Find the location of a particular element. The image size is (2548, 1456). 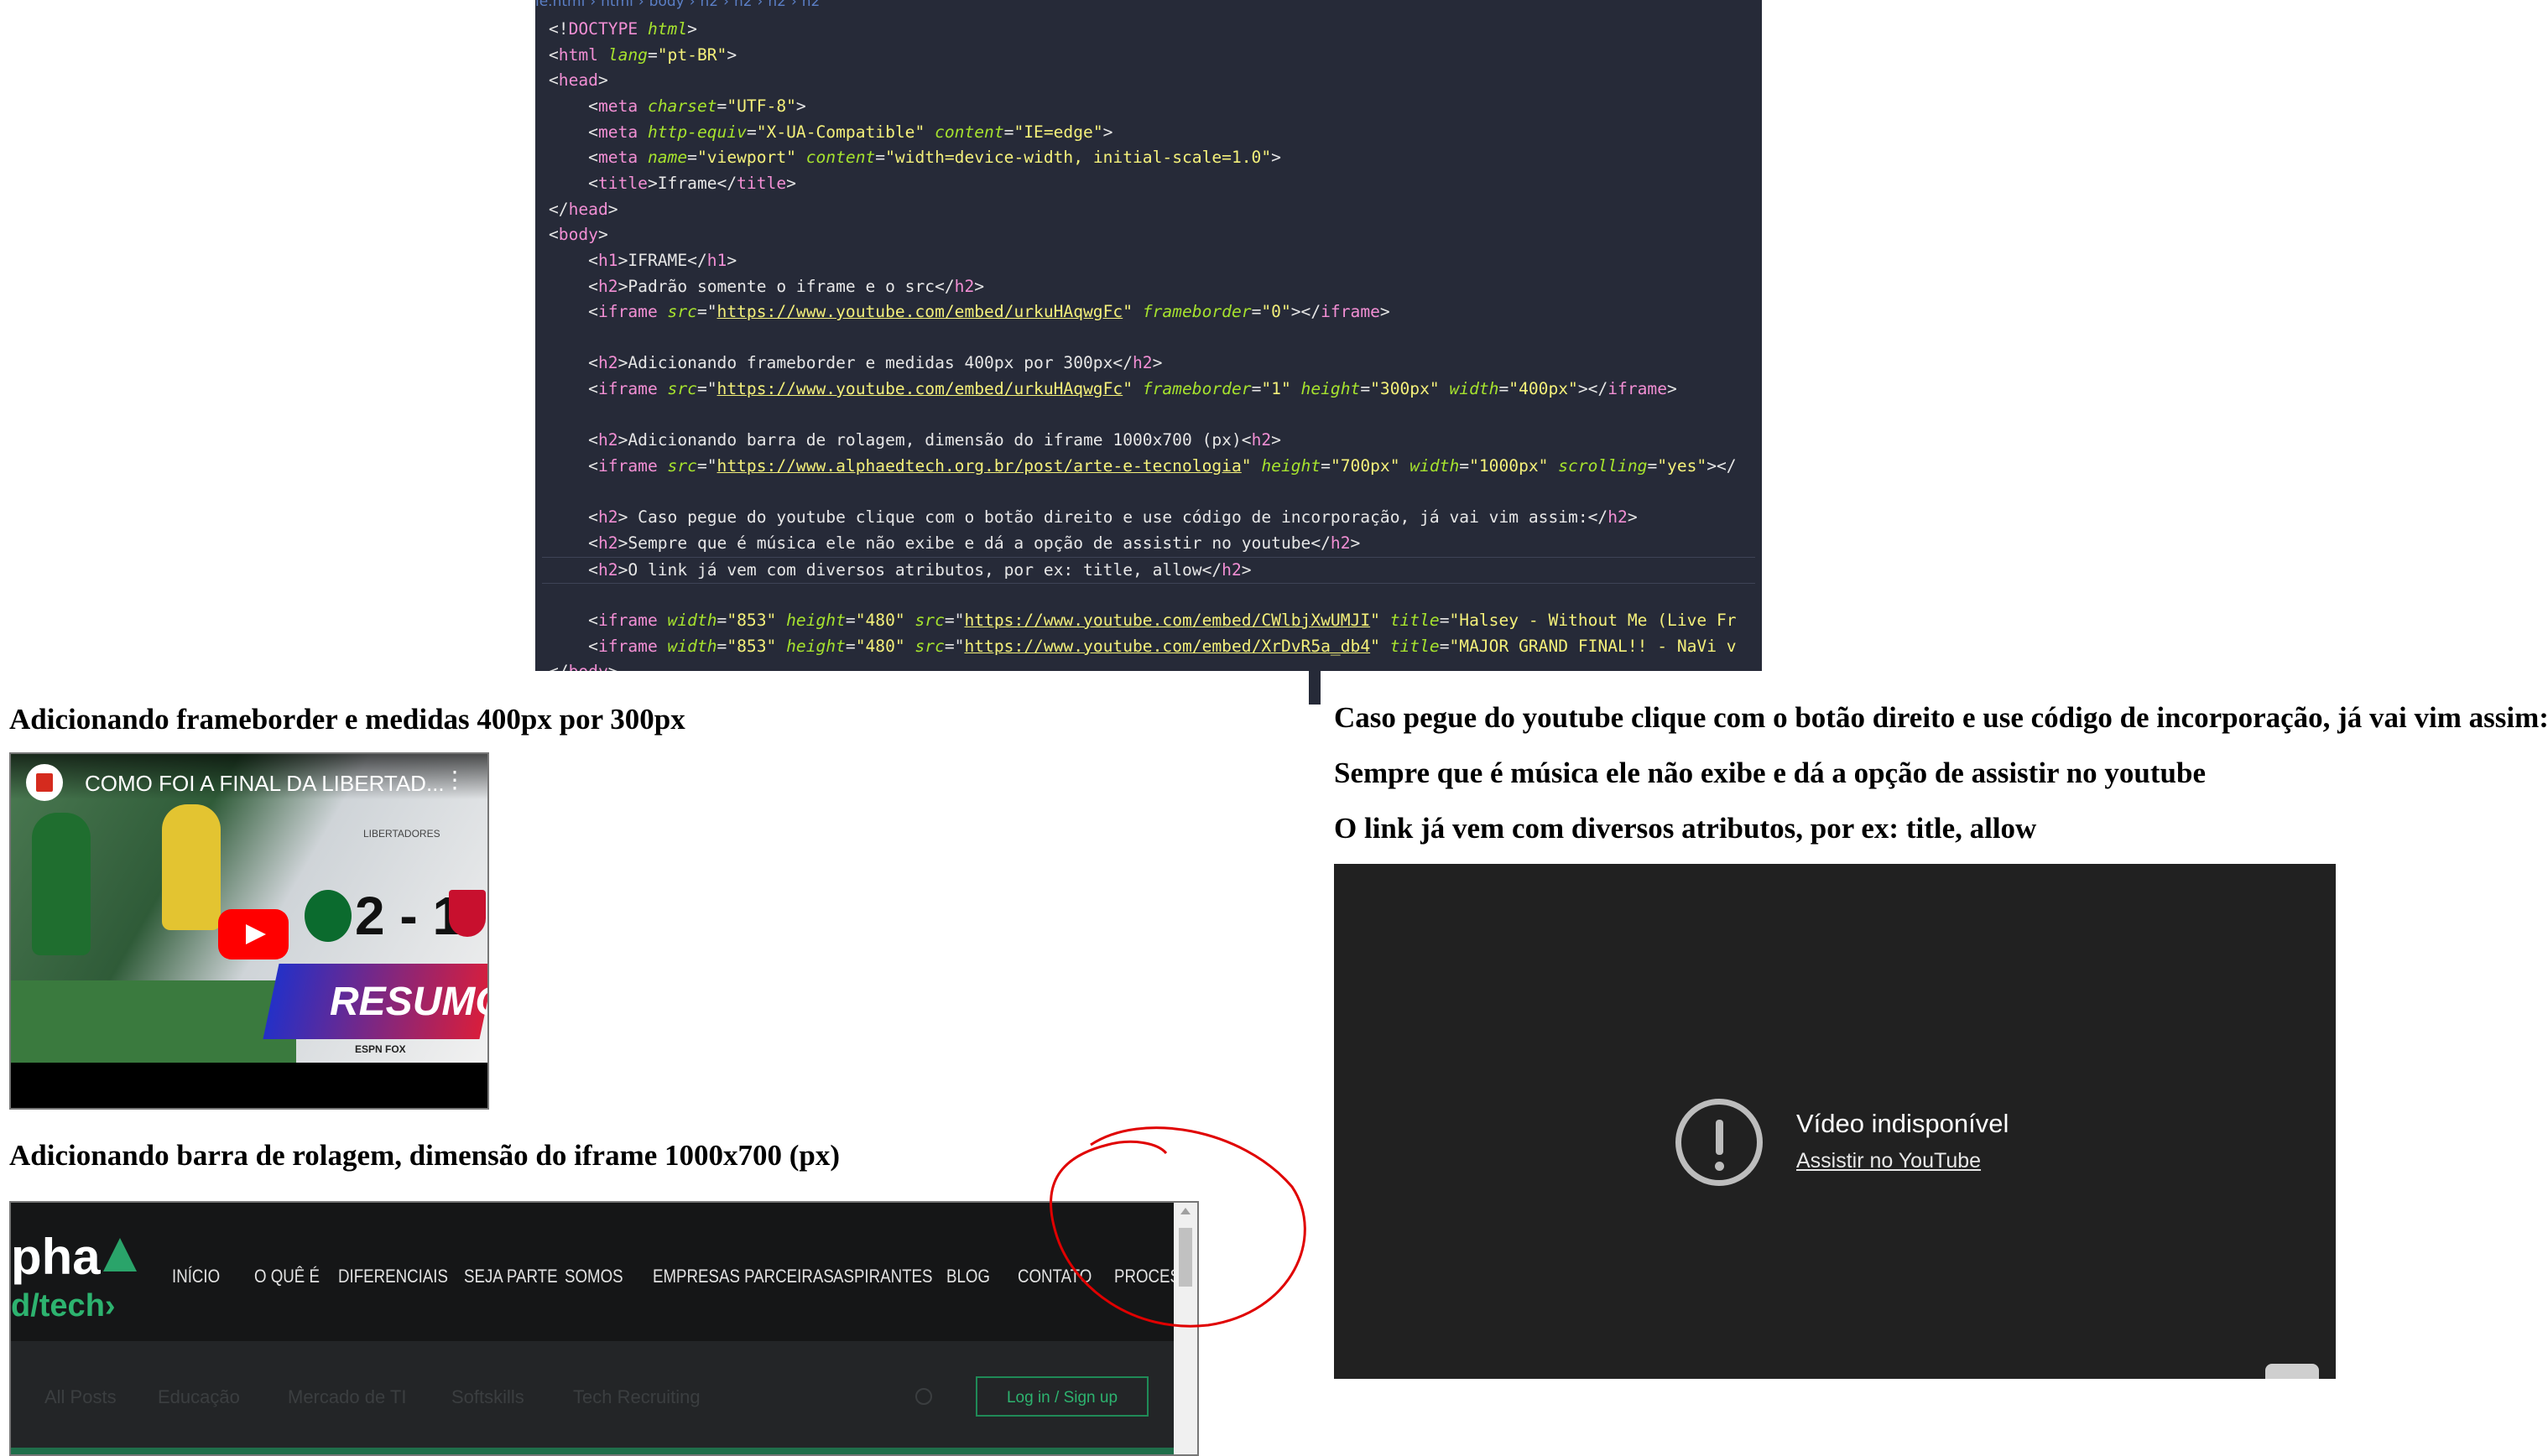

unavailable-video-frame: Vídeo indisponível Assistir no YouTube is located at coordinates (1835, 1121).